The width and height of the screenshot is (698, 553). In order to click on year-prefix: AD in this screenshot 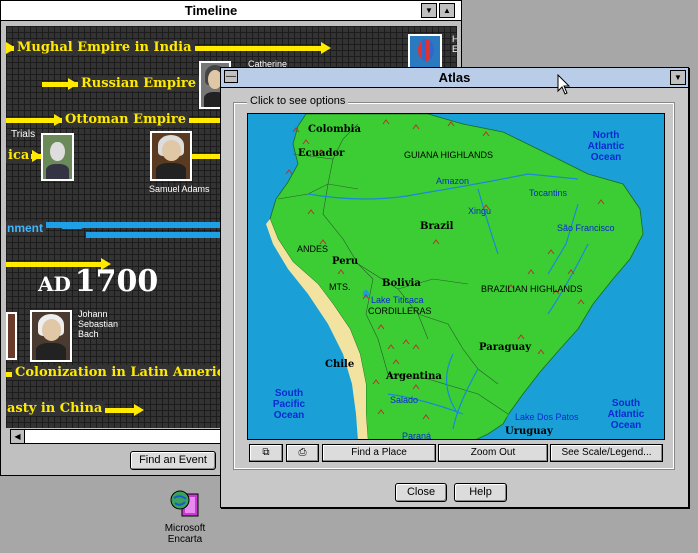, I will do `click(54, 284)`.